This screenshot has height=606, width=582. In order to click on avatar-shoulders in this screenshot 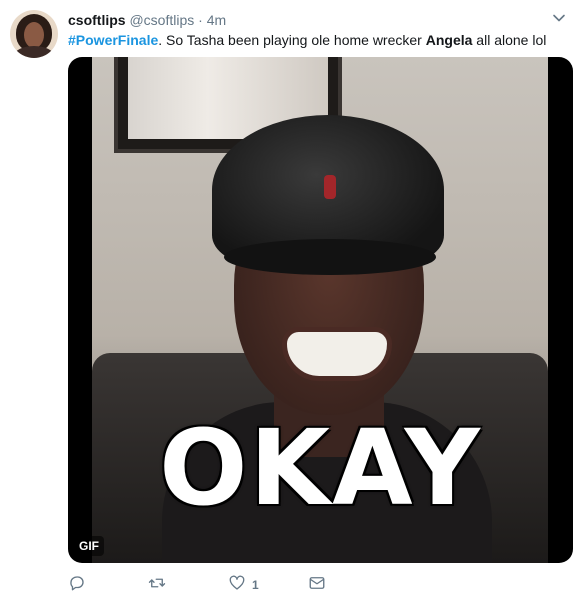, I will do `click(34, 52)`.